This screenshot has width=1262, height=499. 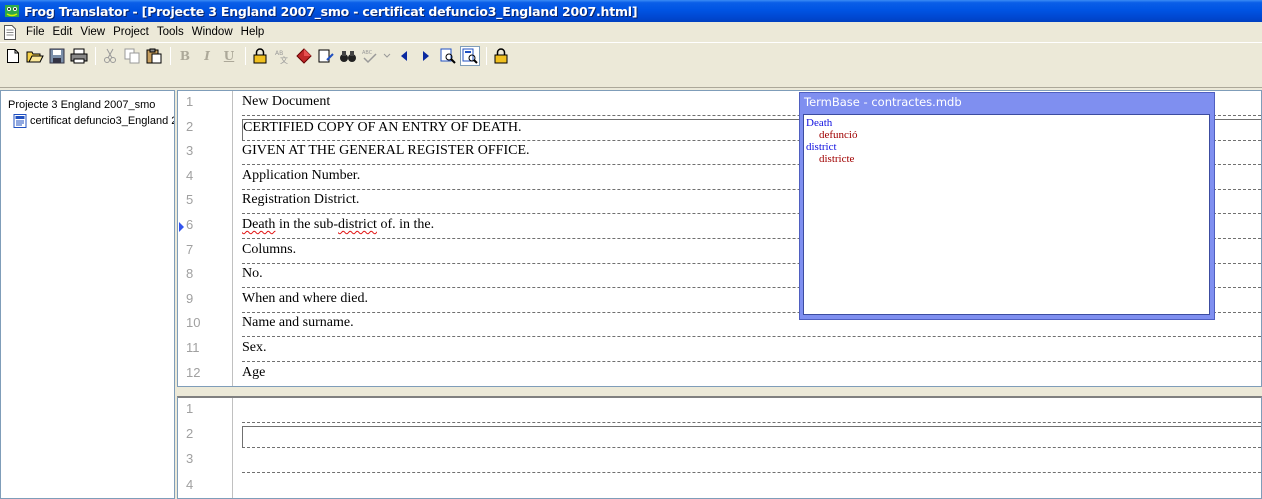 What do you see at coordinates (284, 59) in the screenshot?
I see `svg-text: 文` at bounding box center [284, 59].